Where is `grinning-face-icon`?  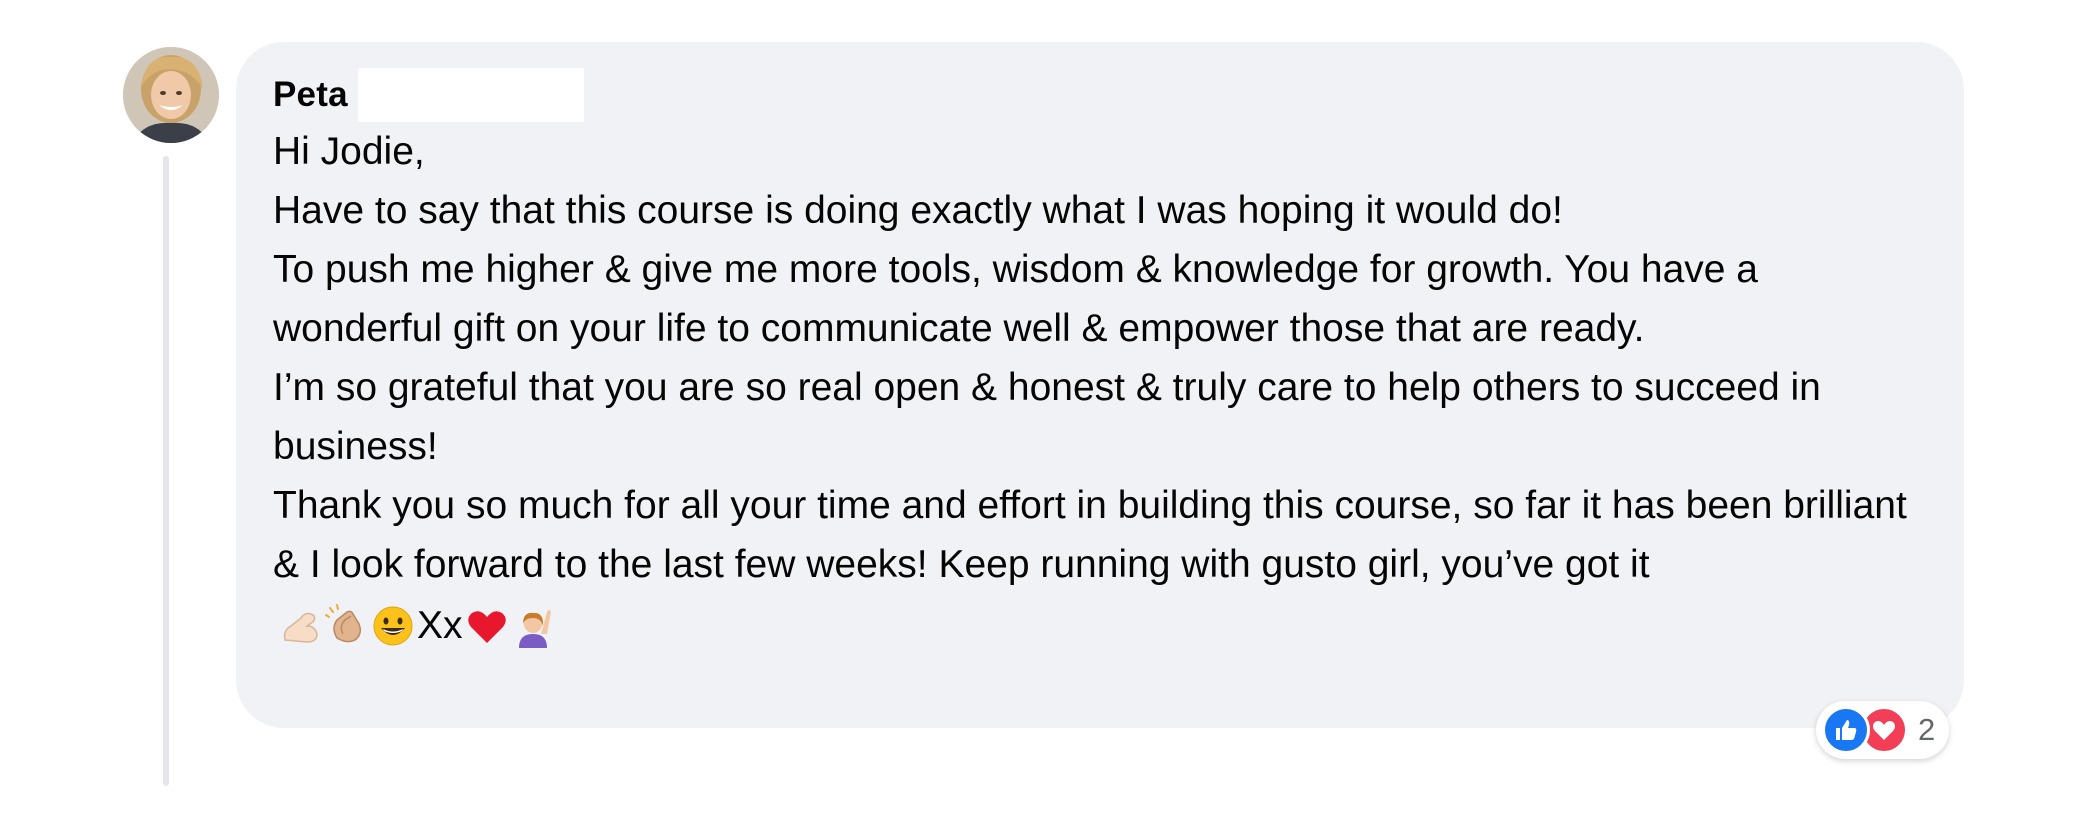
grinning-face-icon is located at coordinates (393, 626).